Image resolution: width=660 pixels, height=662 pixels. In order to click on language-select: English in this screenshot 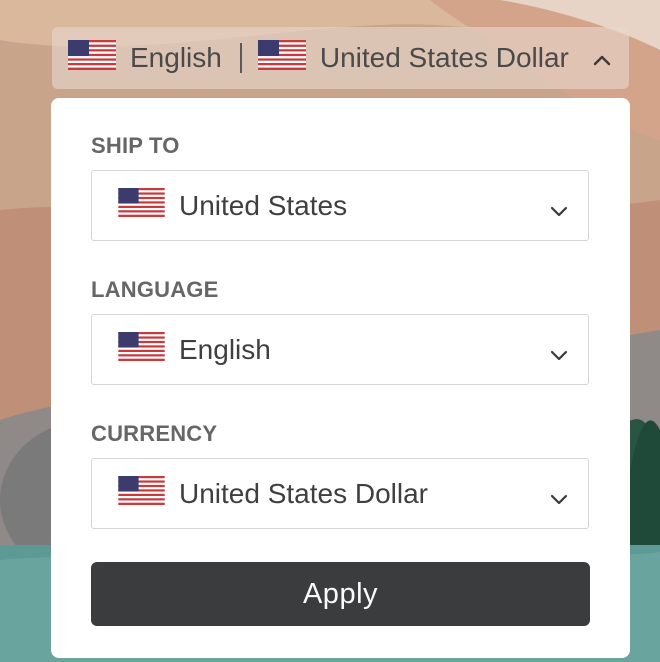, I will do `click(340, 349)`.